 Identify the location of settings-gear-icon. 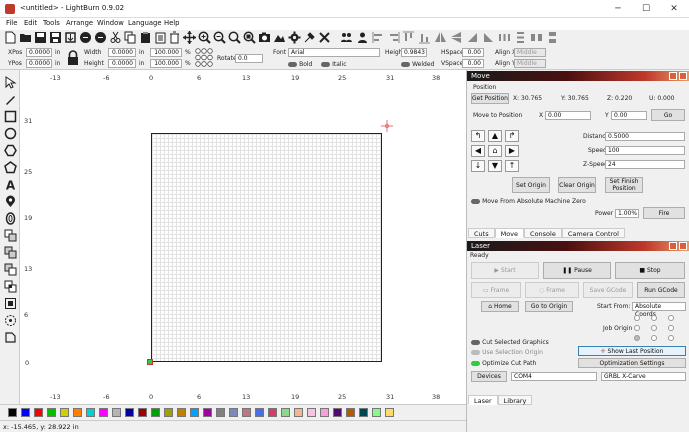
(294, 37).